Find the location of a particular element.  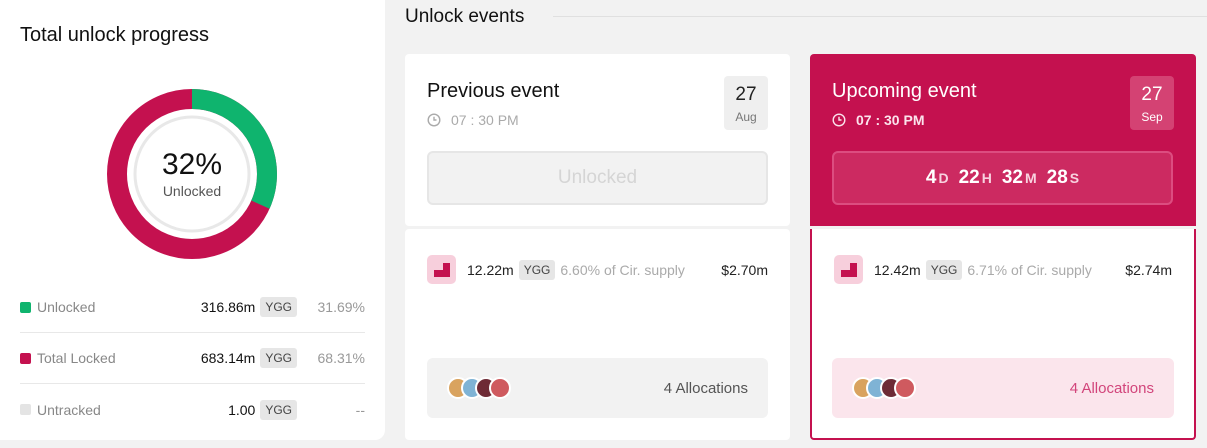

countdown-seconds: 28 S is located at coordinates (1063, 178).